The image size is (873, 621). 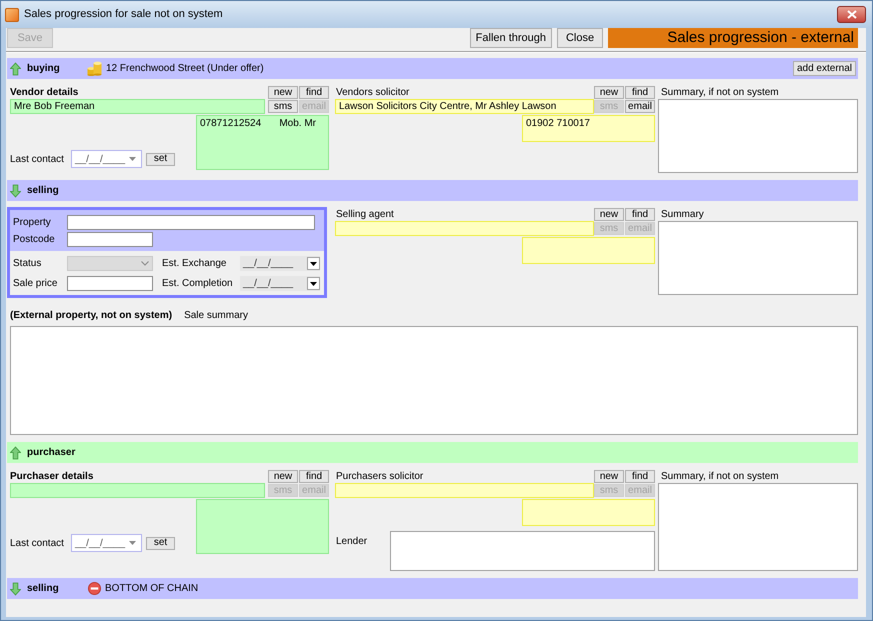 I want to click on section-label: (External property, not on system), so click(x=91, y=315).